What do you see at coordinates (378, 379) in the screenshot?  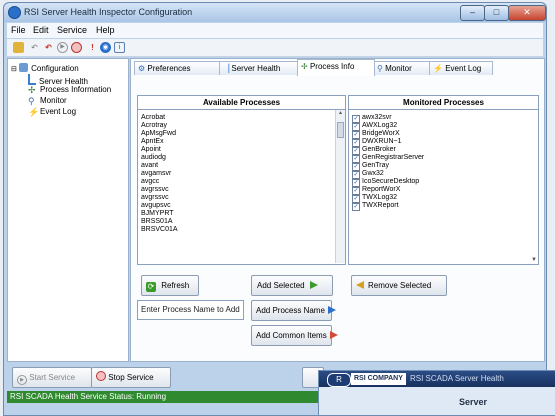 I see `company-name: RSI COMPANY` at bounding box center [378, 379].